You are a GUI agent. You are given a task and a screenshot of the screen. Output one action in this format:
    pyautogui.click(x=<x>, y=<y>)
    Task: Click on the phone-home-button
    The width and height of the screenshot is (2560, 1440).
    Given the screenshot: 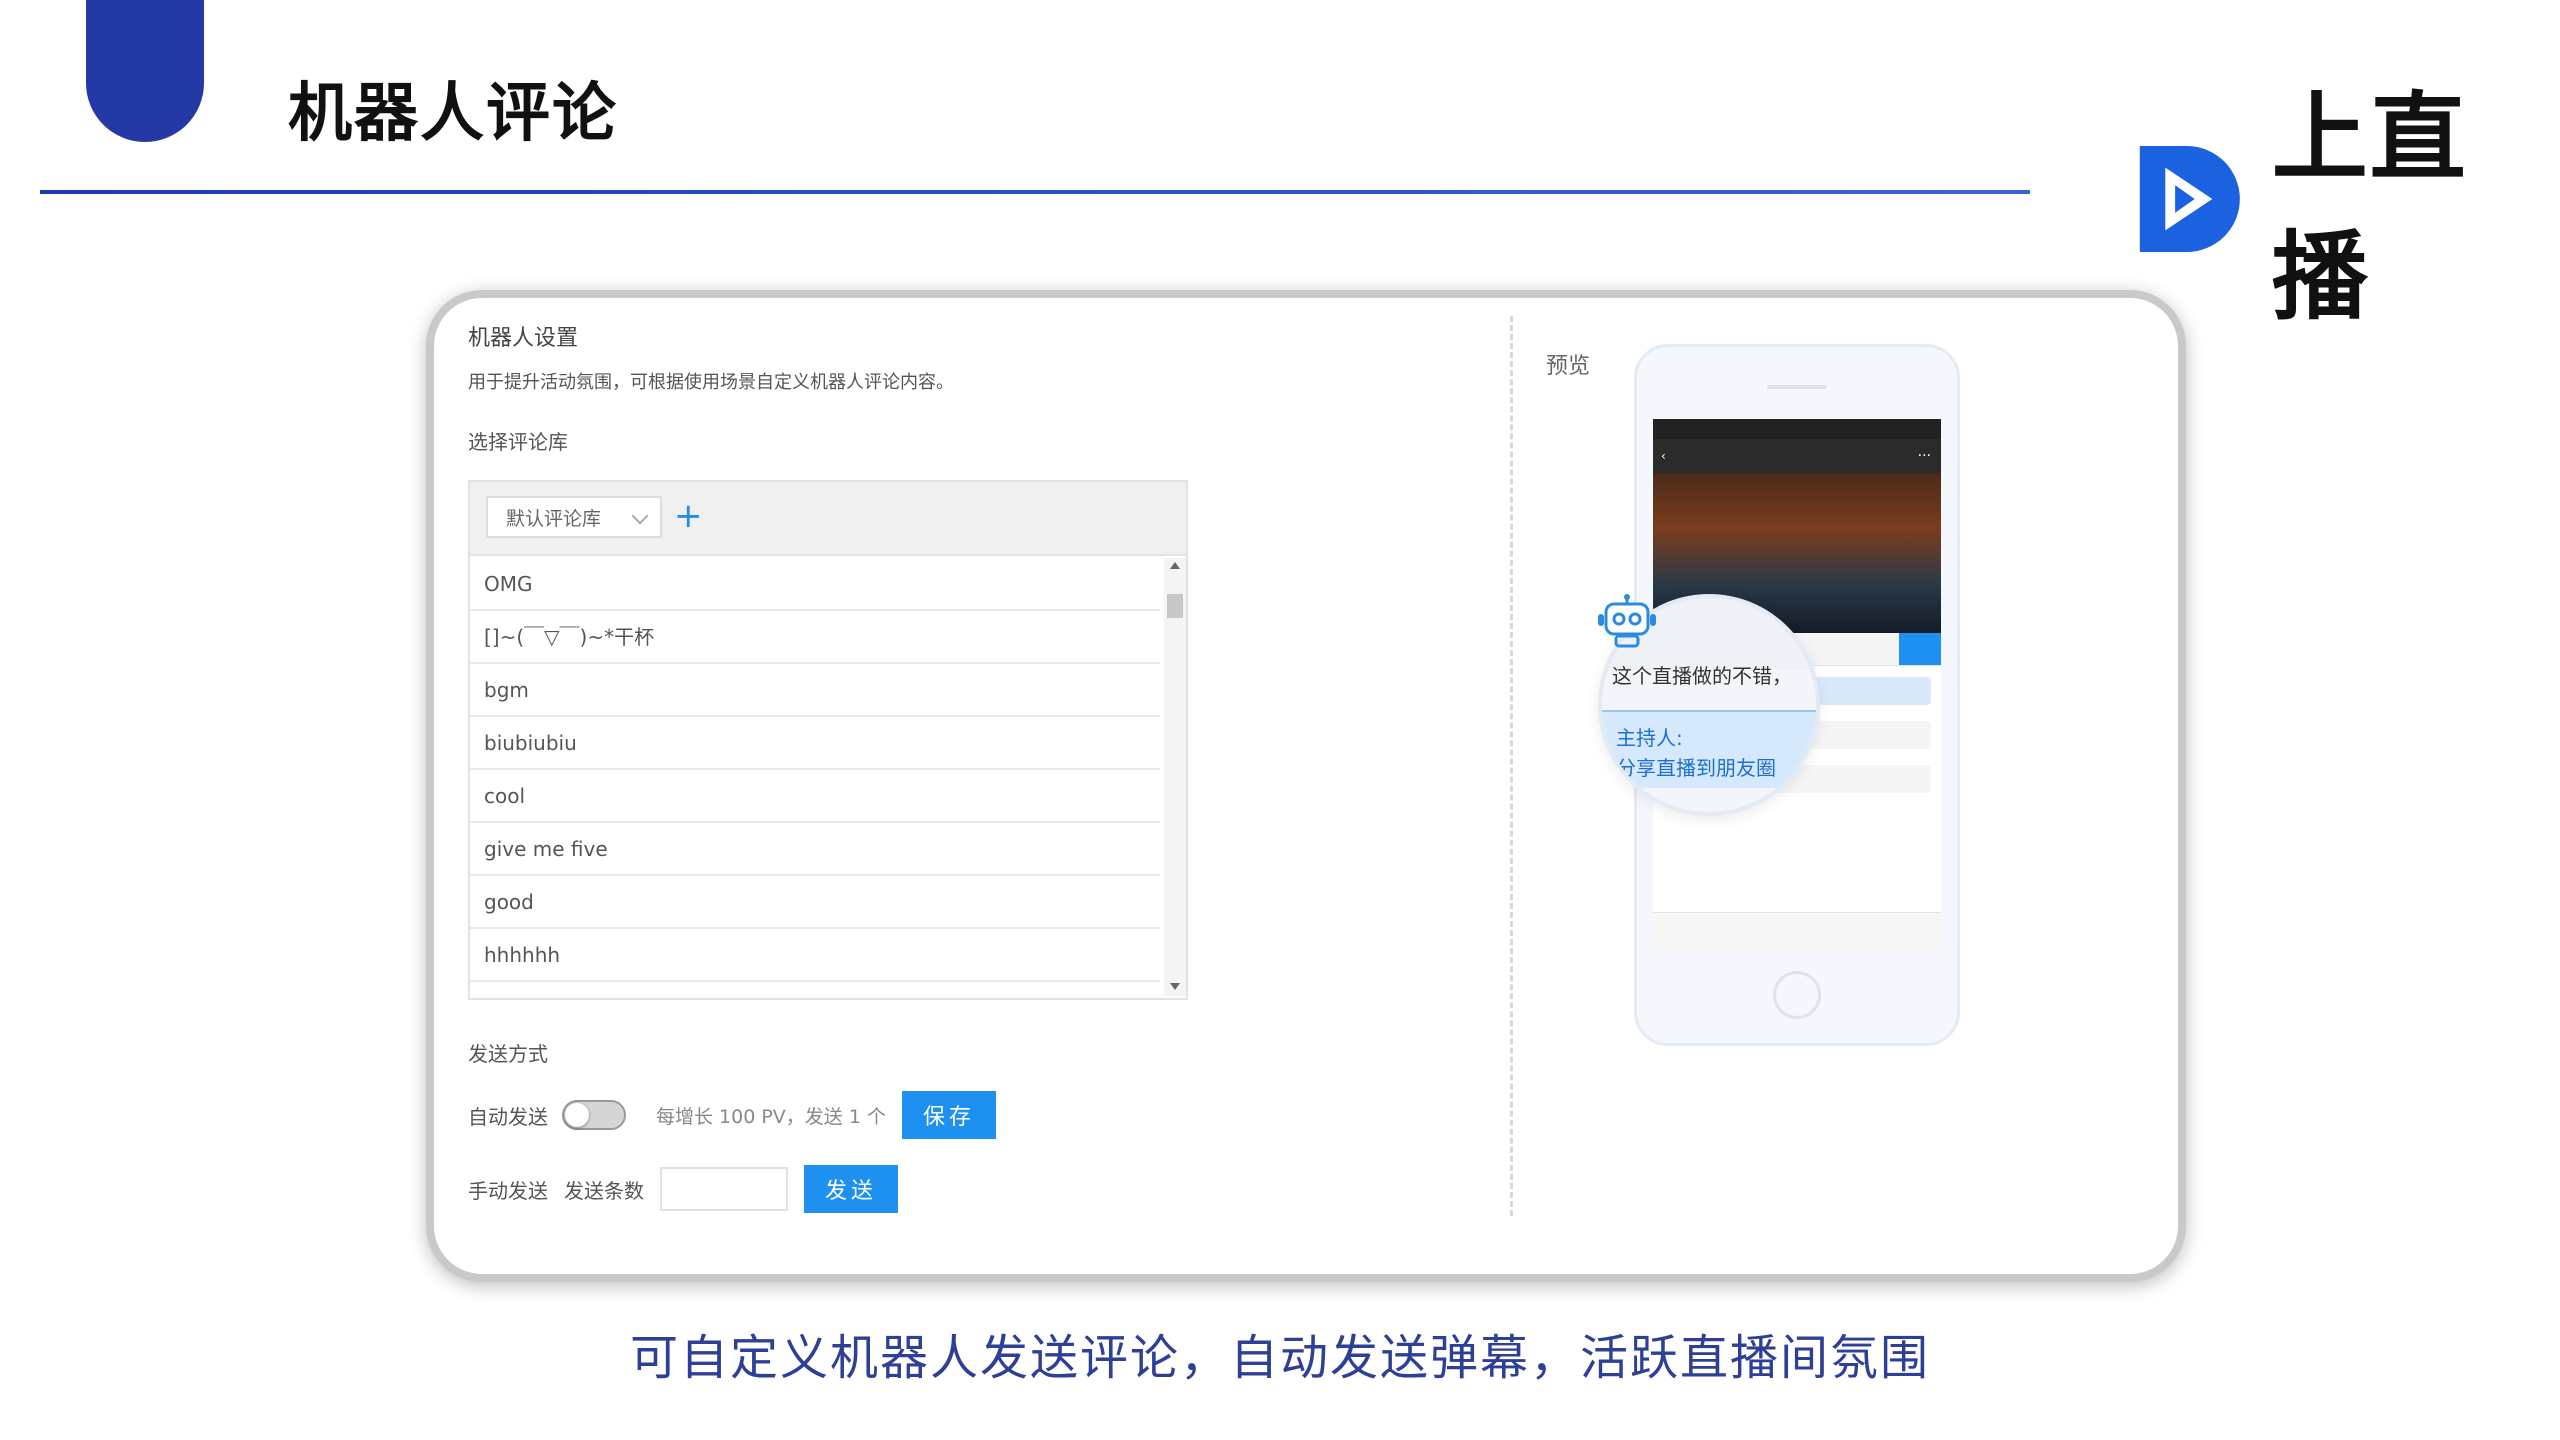 What is the action you would take?
    pyautogui.click(x=1797, y=995)
    